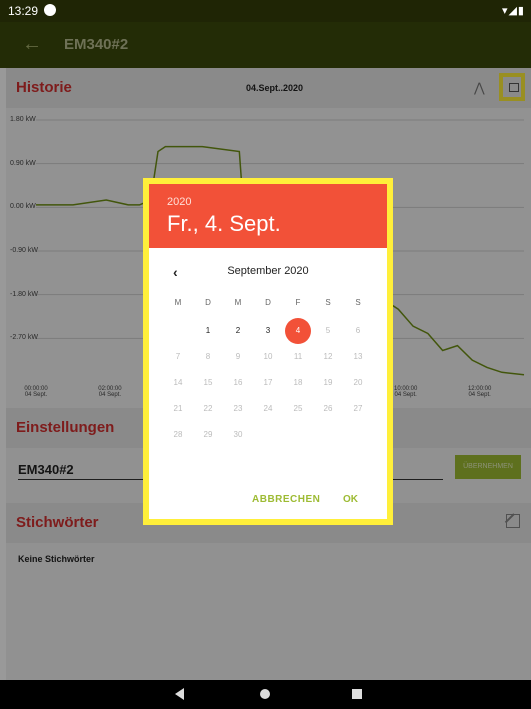 This screenshot has height=709, width=531. I want to click on calendar-day: 10, so click(268, 356).